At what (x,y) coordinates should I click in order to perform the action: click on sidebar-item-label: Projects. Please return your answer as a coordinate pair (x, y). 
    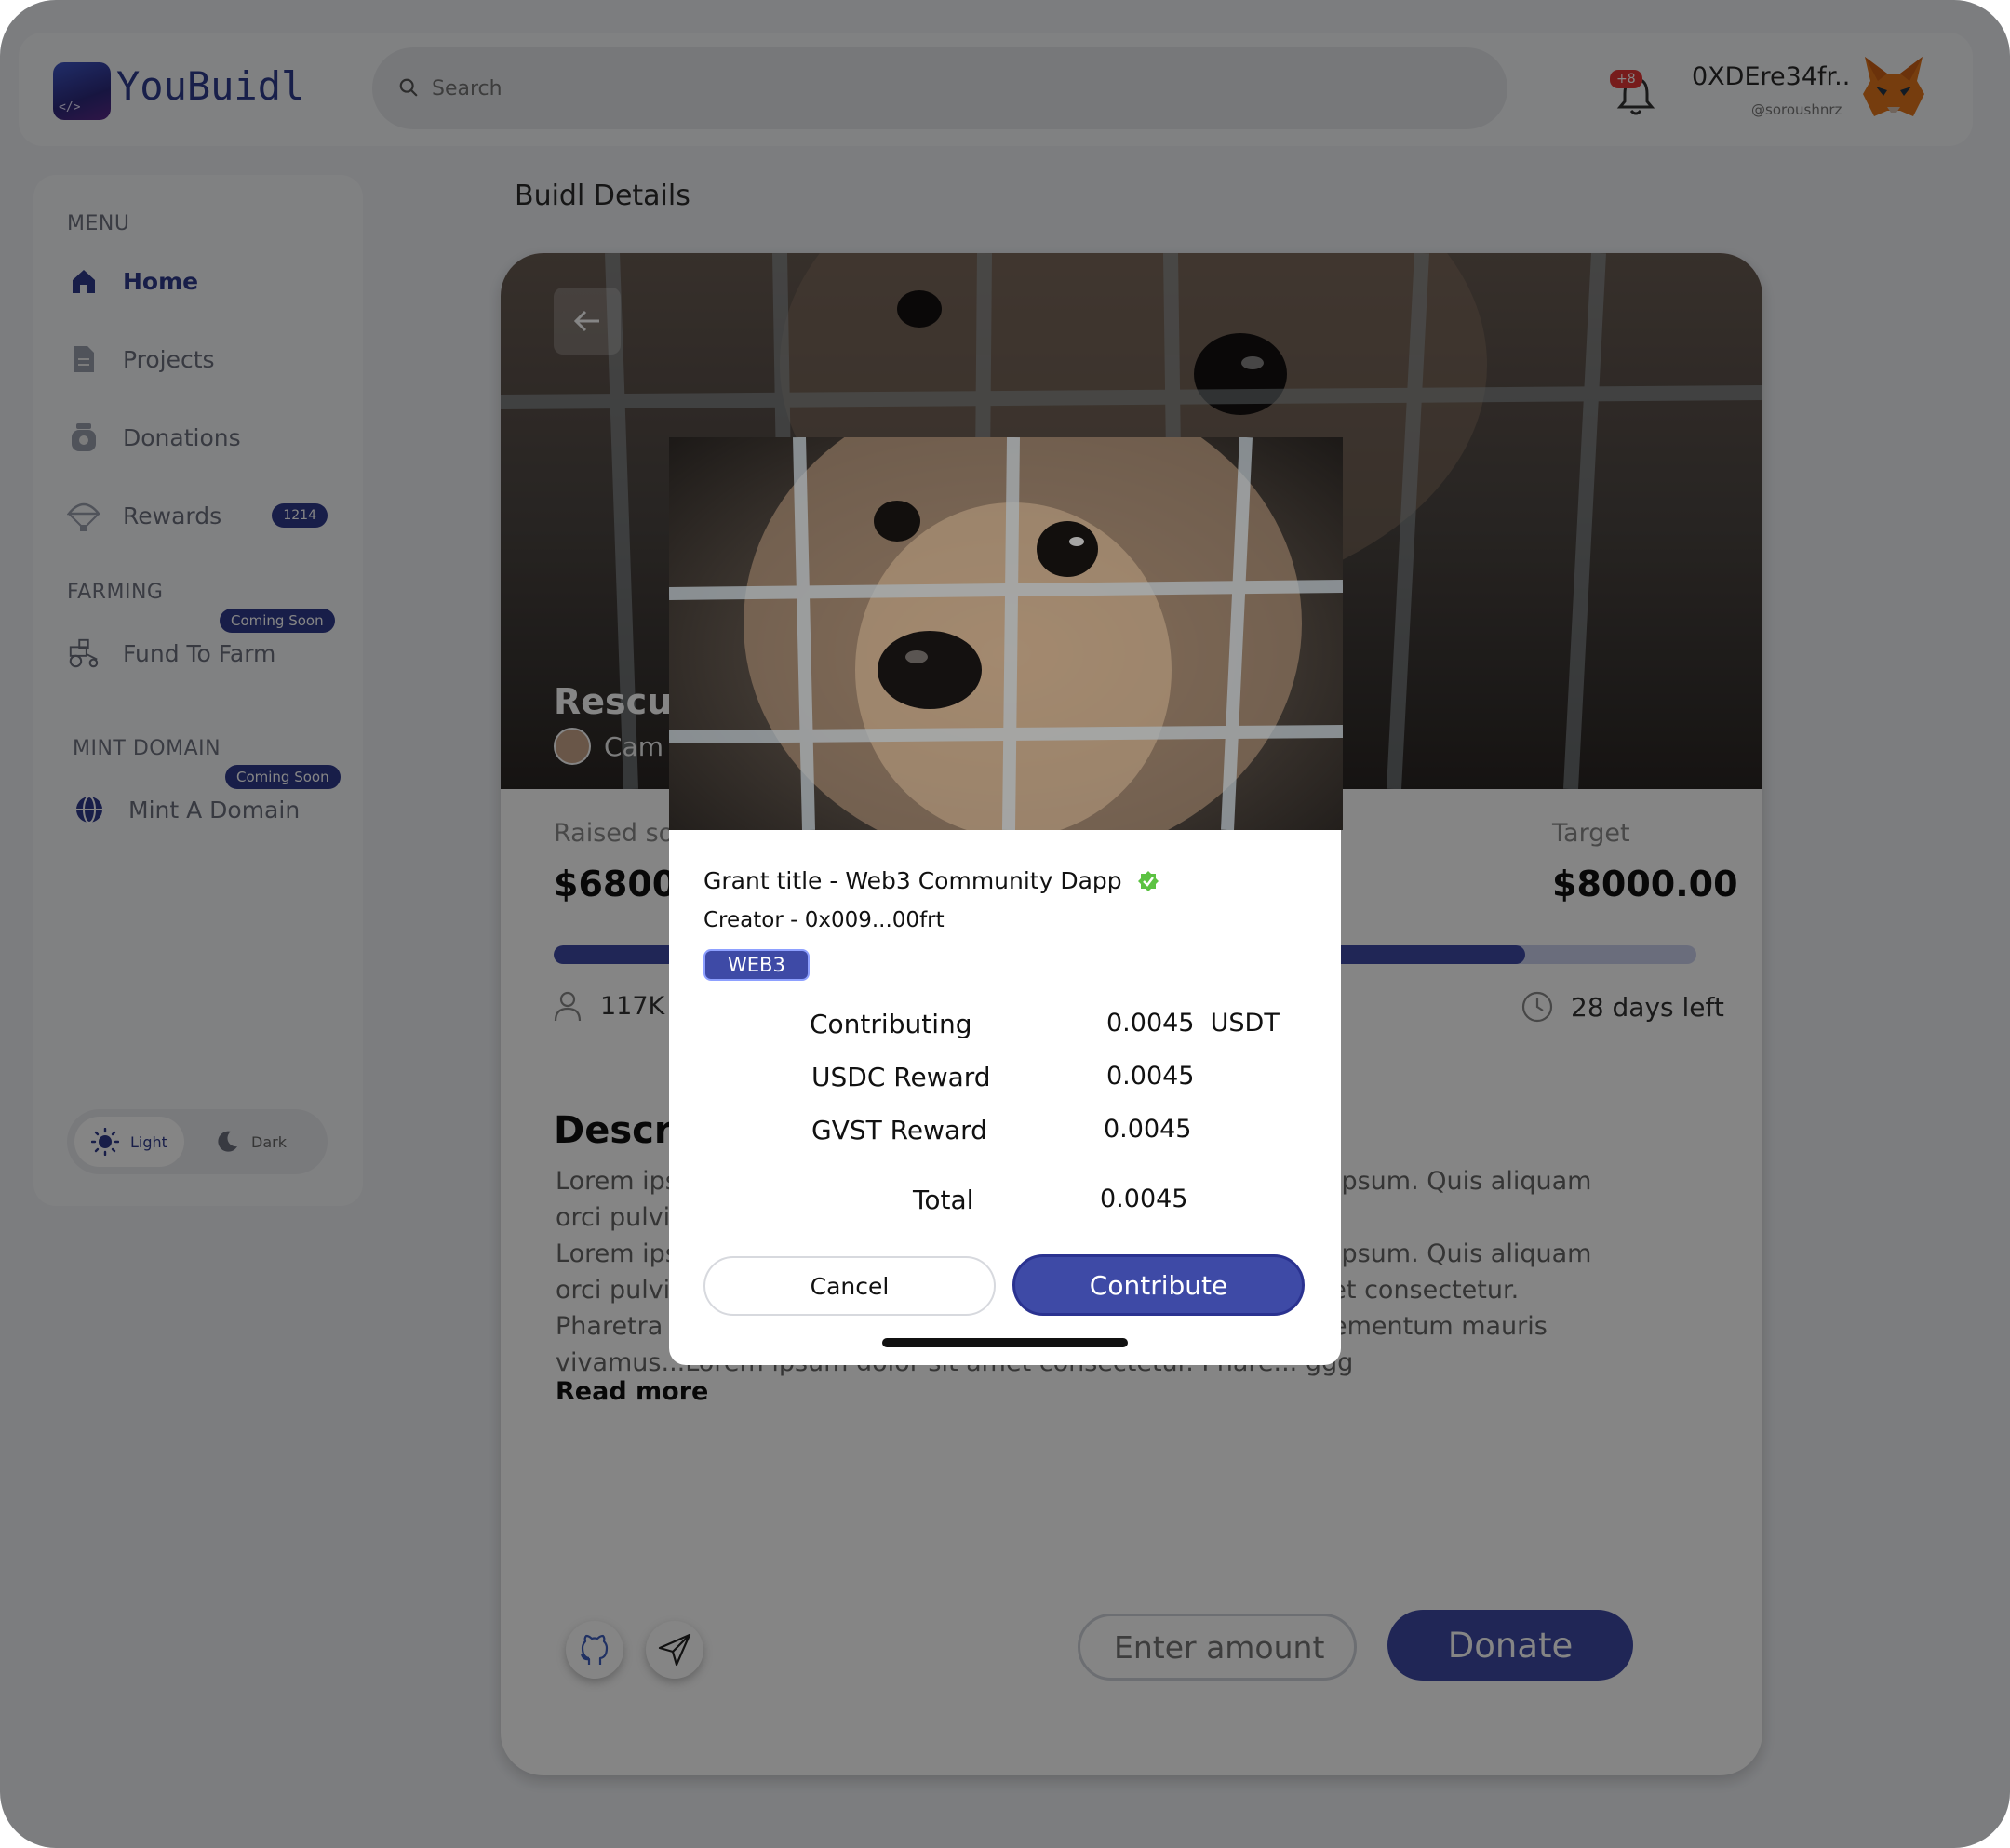
    Looking at the image, I should click on (169, 359).